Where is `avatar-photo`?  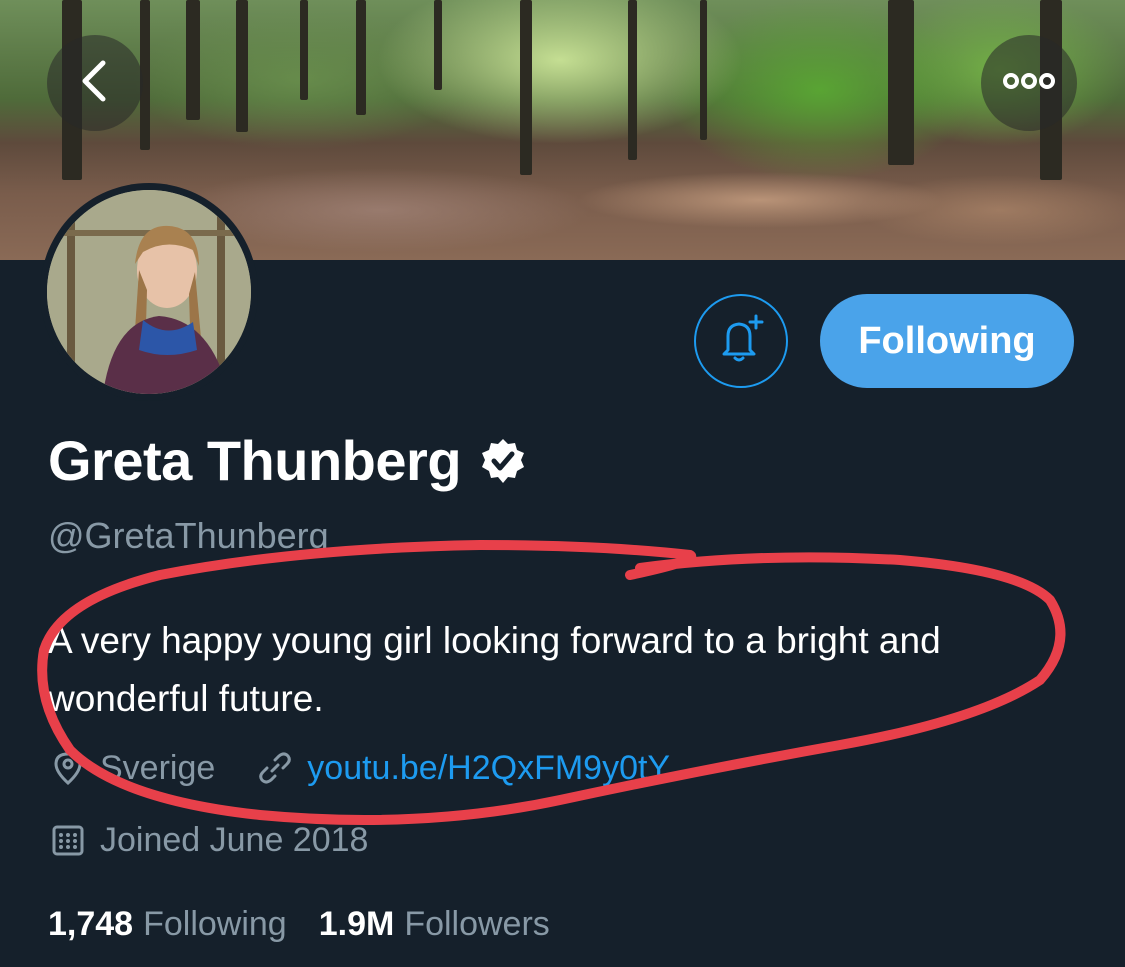
avatar-photo is located at coordinates (149, 292).